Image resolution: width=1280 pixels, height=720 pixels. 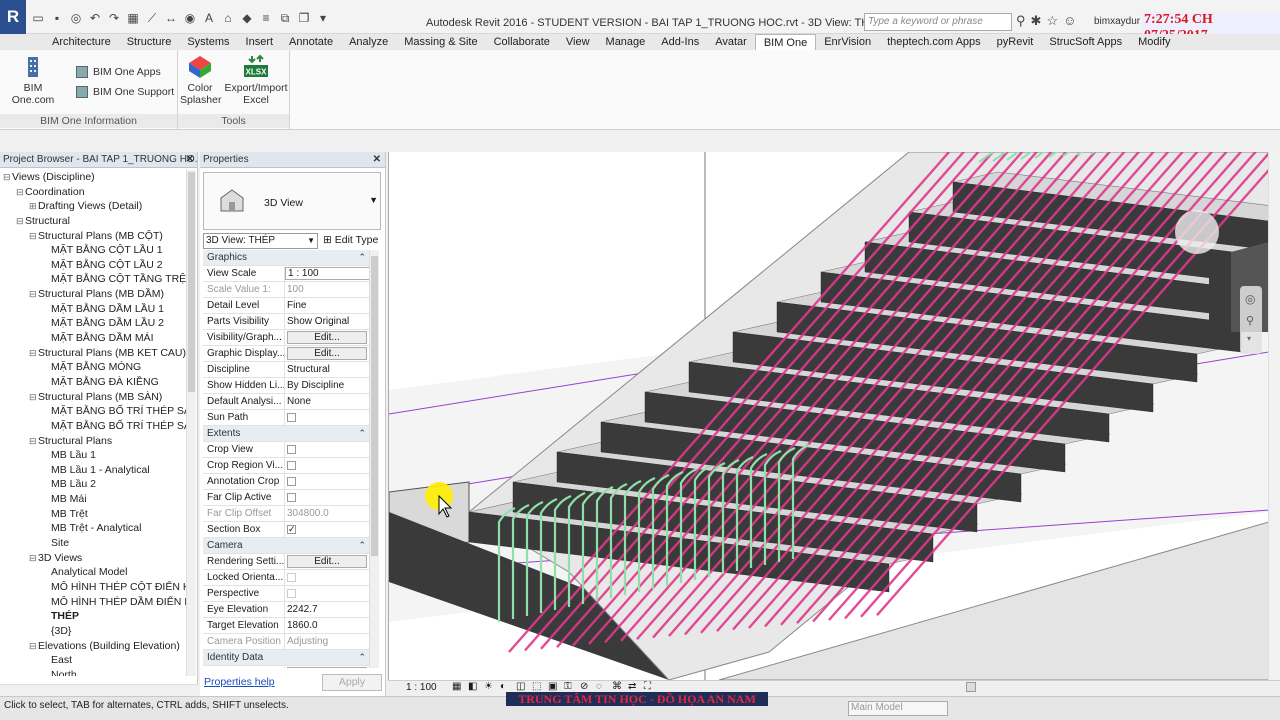 I want to click on column, so click(x=1220, y=297).